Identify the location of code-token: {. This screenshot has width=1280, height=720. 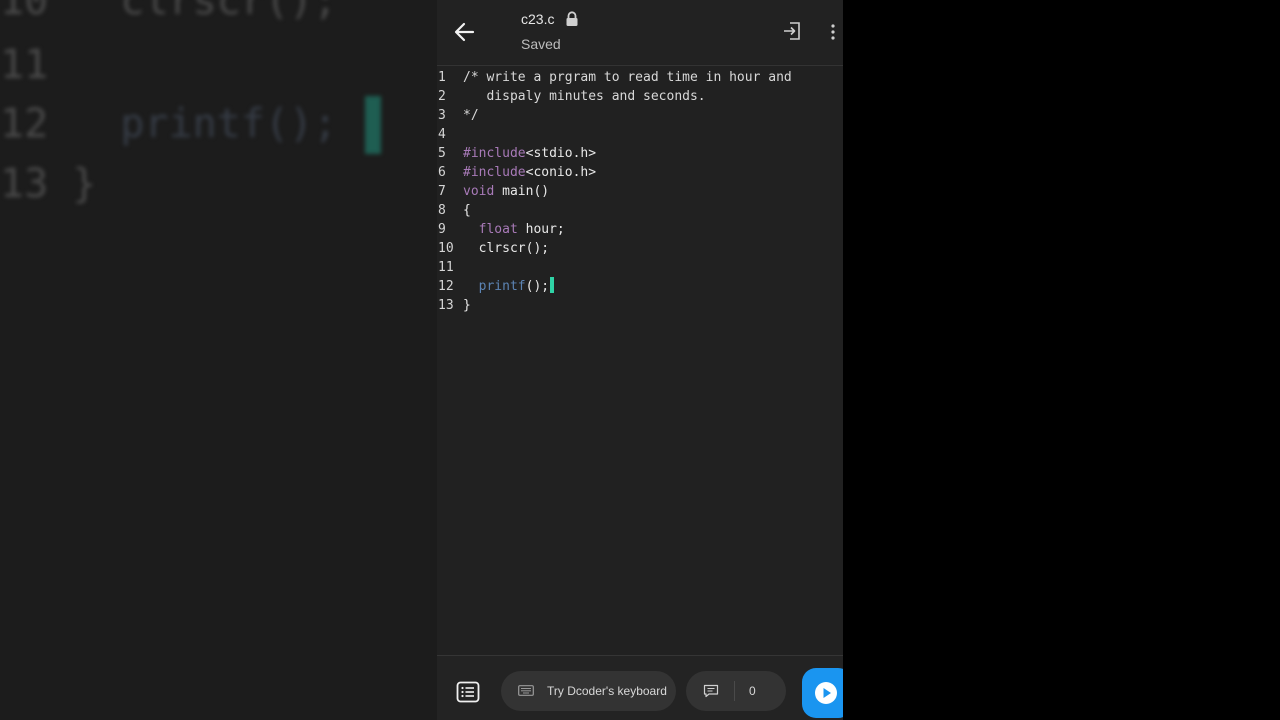
(467, 210).